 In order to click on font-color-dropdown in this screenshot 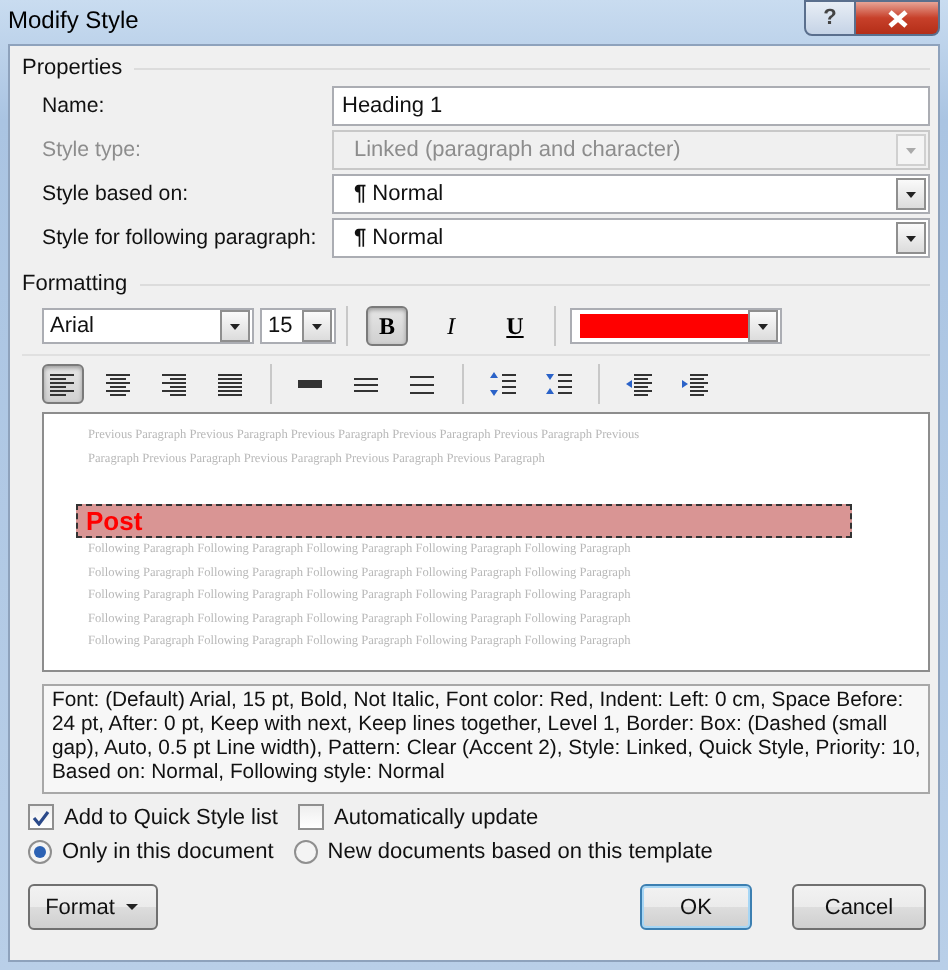, I will do `click(676, 326)`.